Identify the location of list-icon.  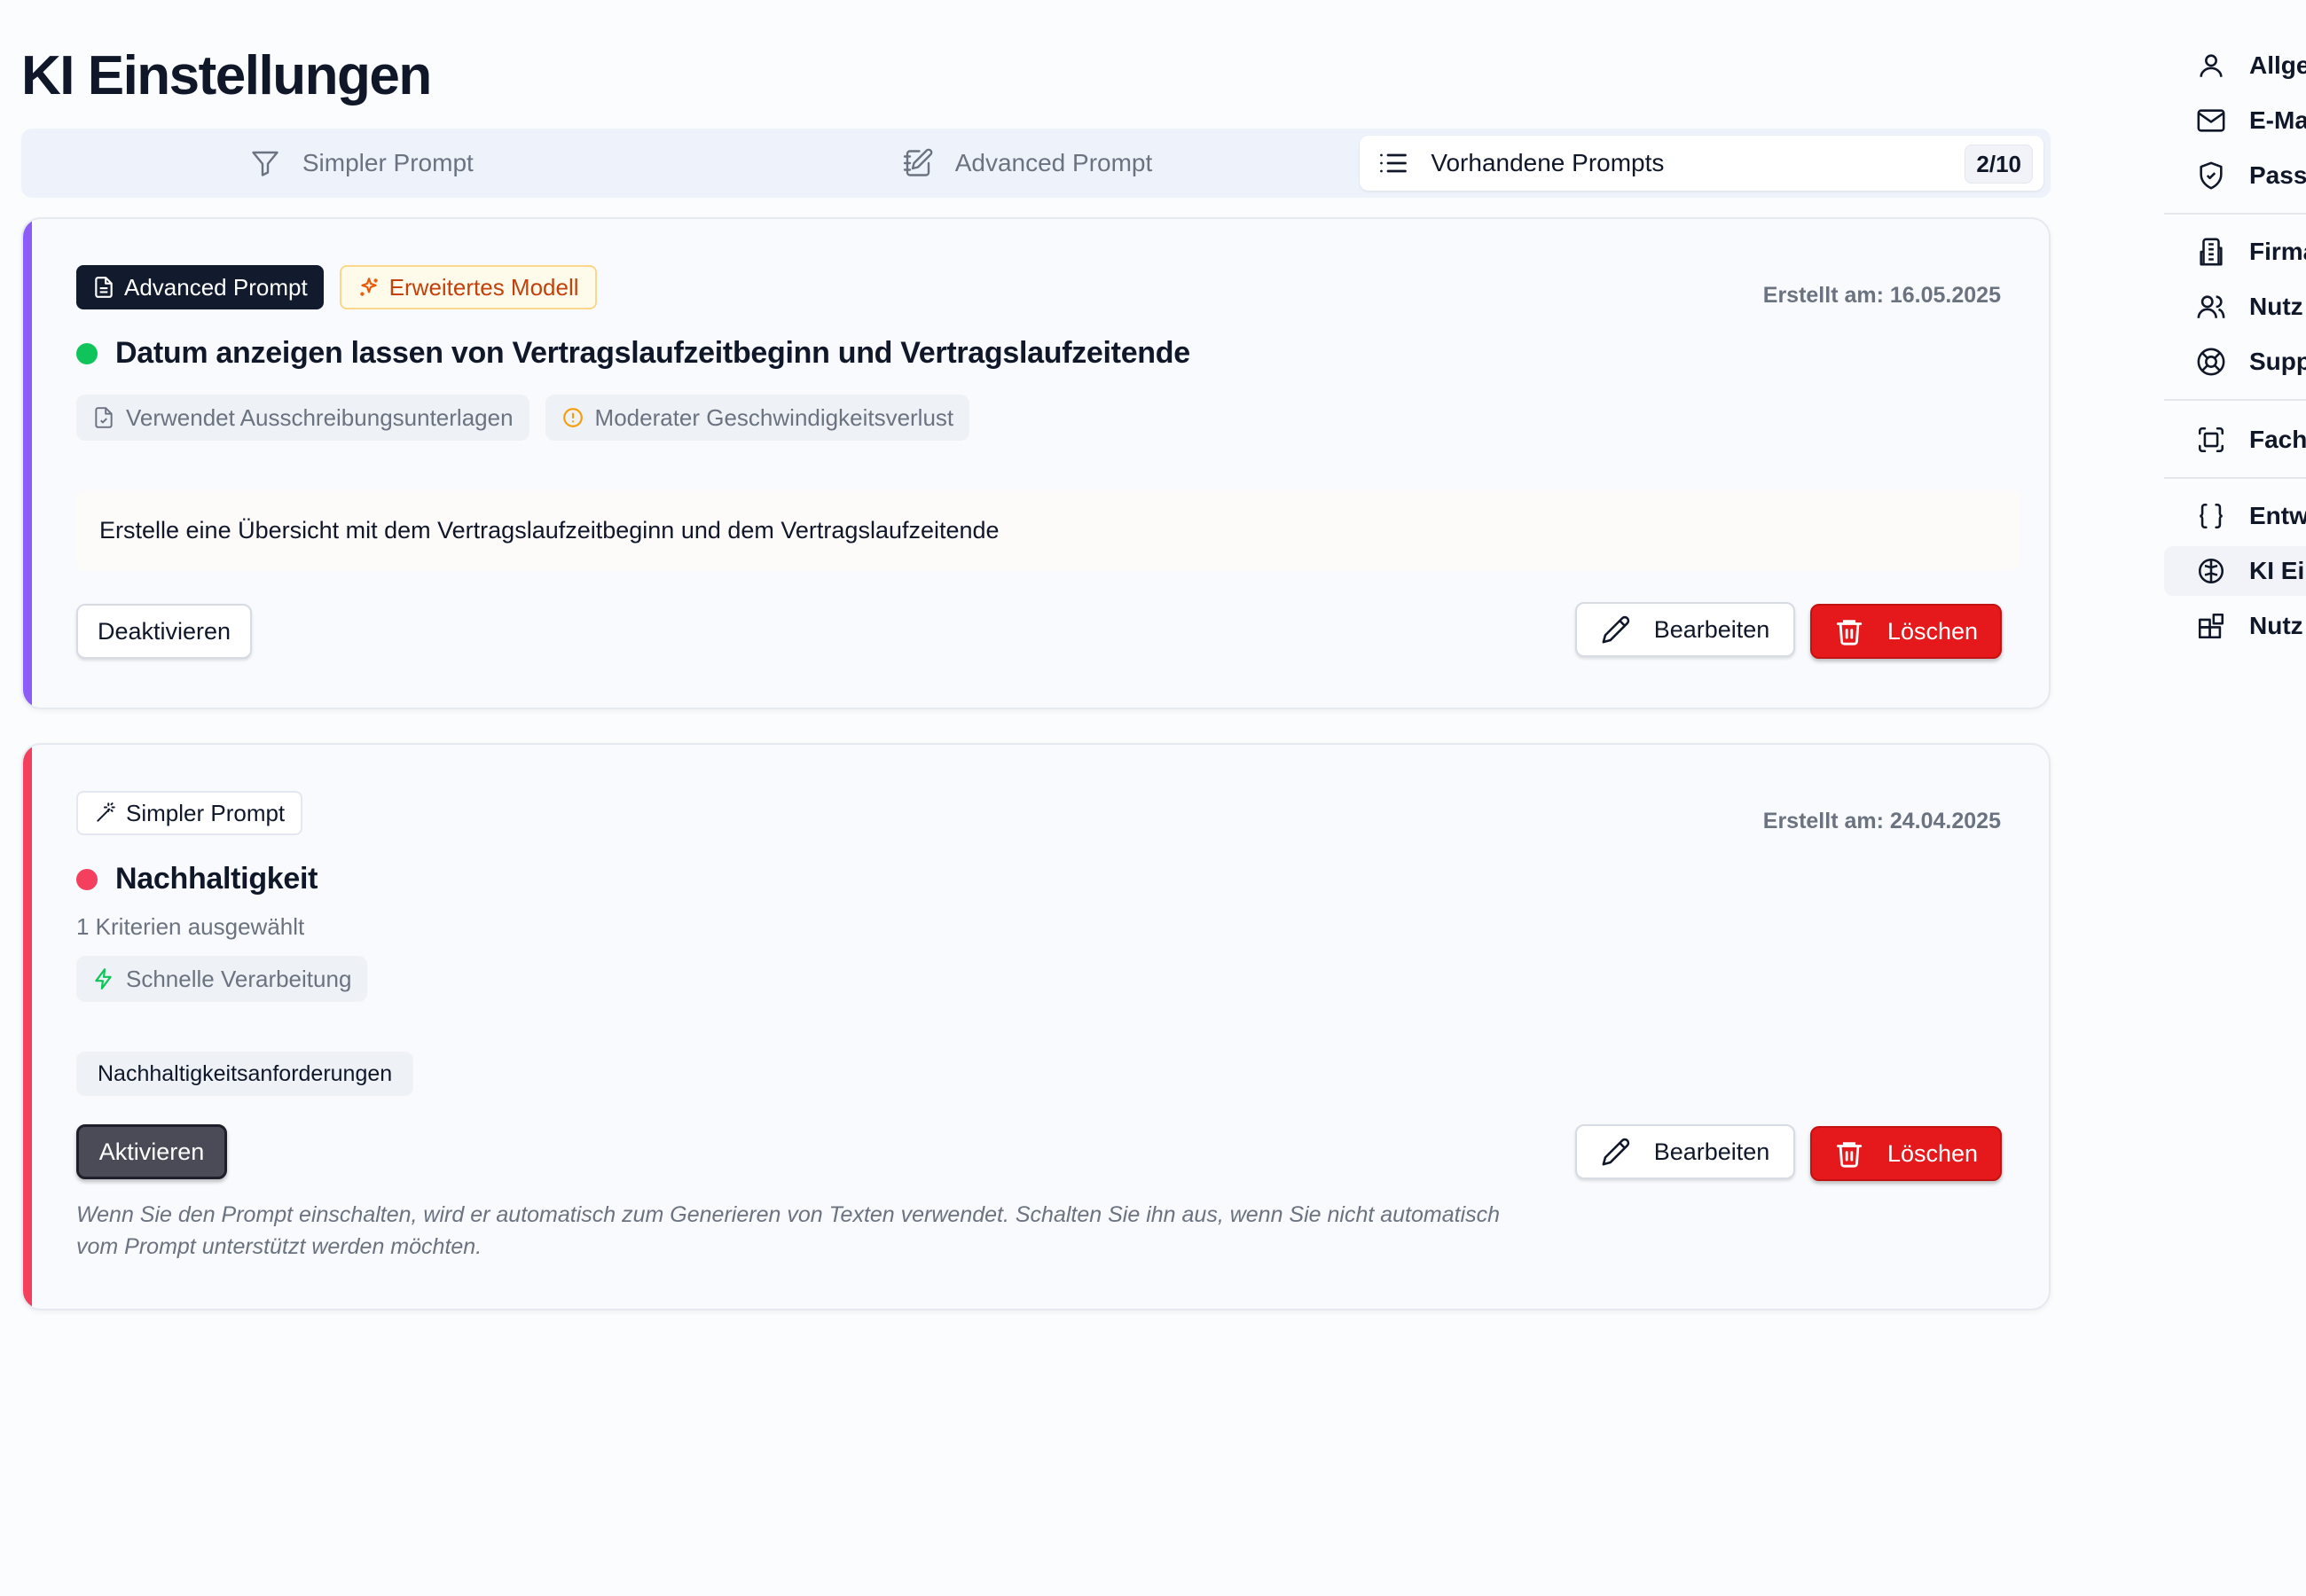
(1394, 163).